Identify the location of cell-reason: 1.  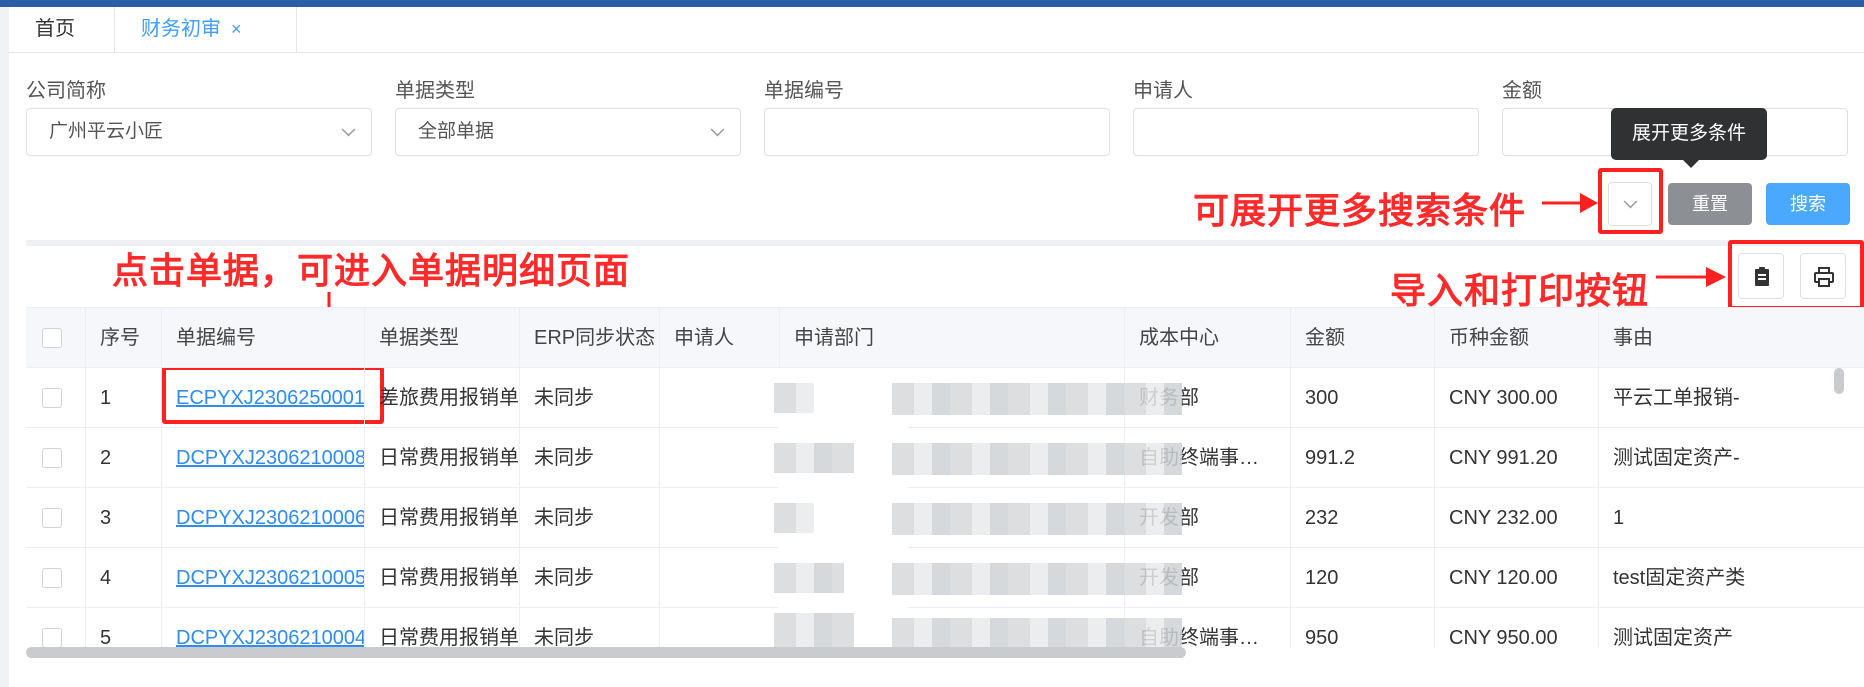
(1619, 518).